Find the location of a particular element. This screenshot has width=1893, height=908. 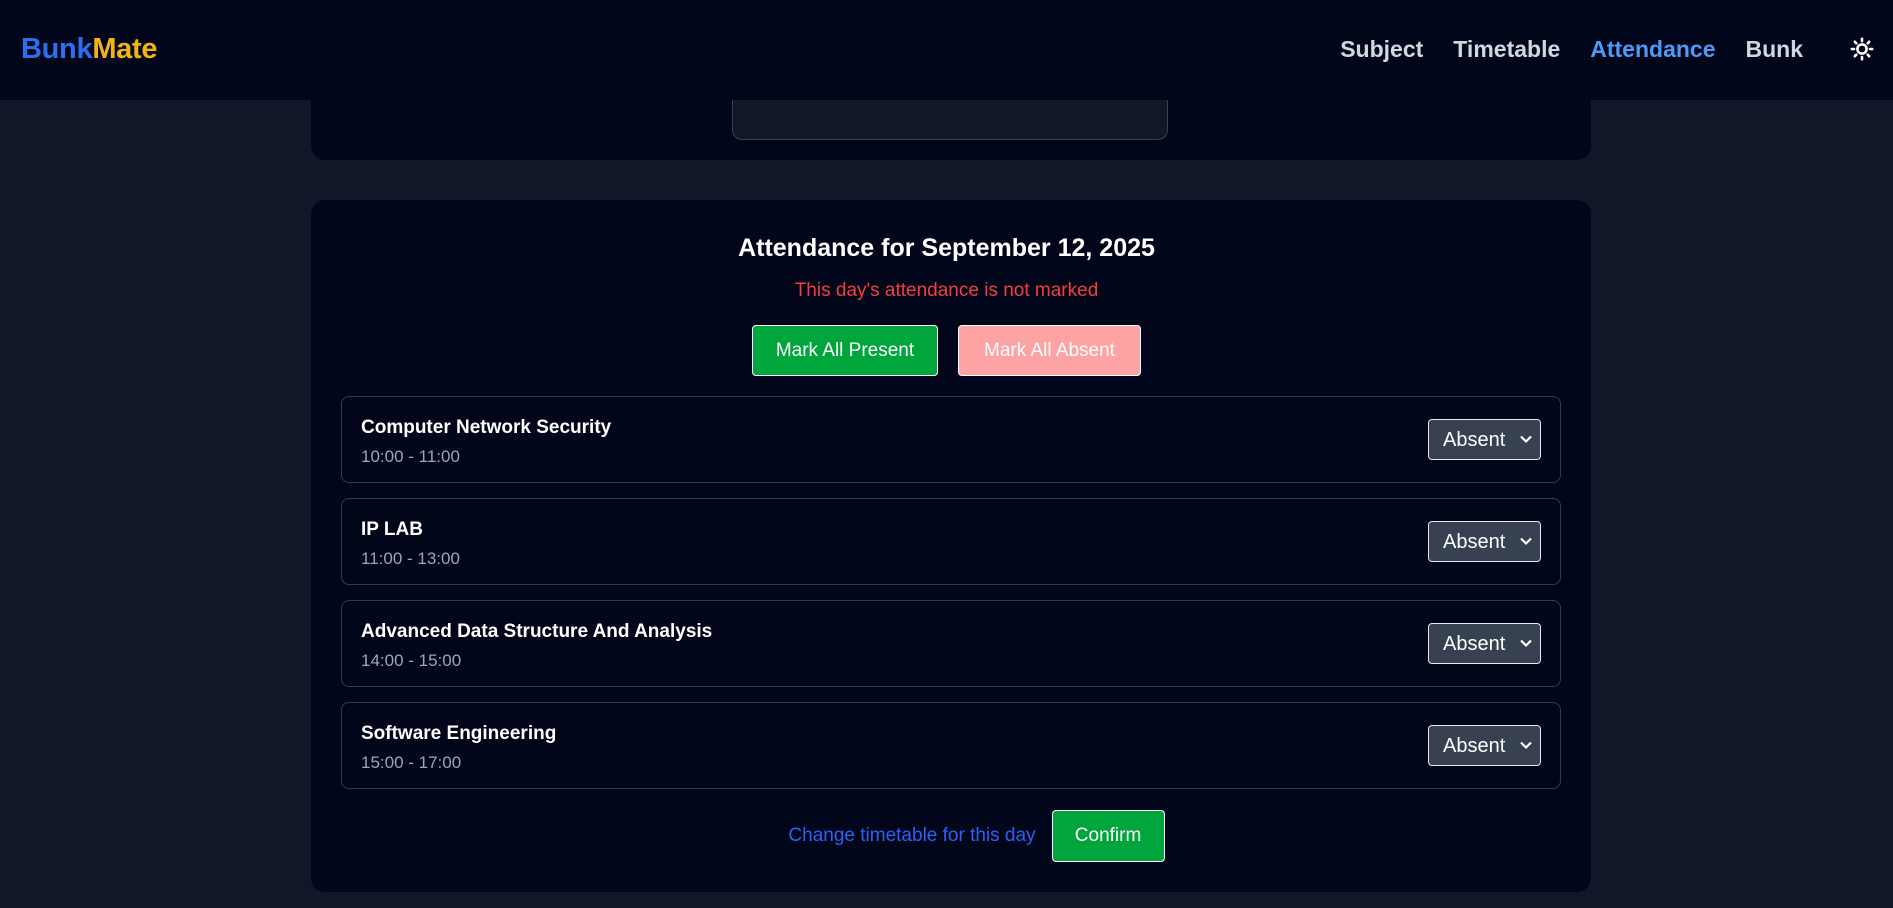

nav-item-bunk: Bunk is located at coordinates (1775, 49).